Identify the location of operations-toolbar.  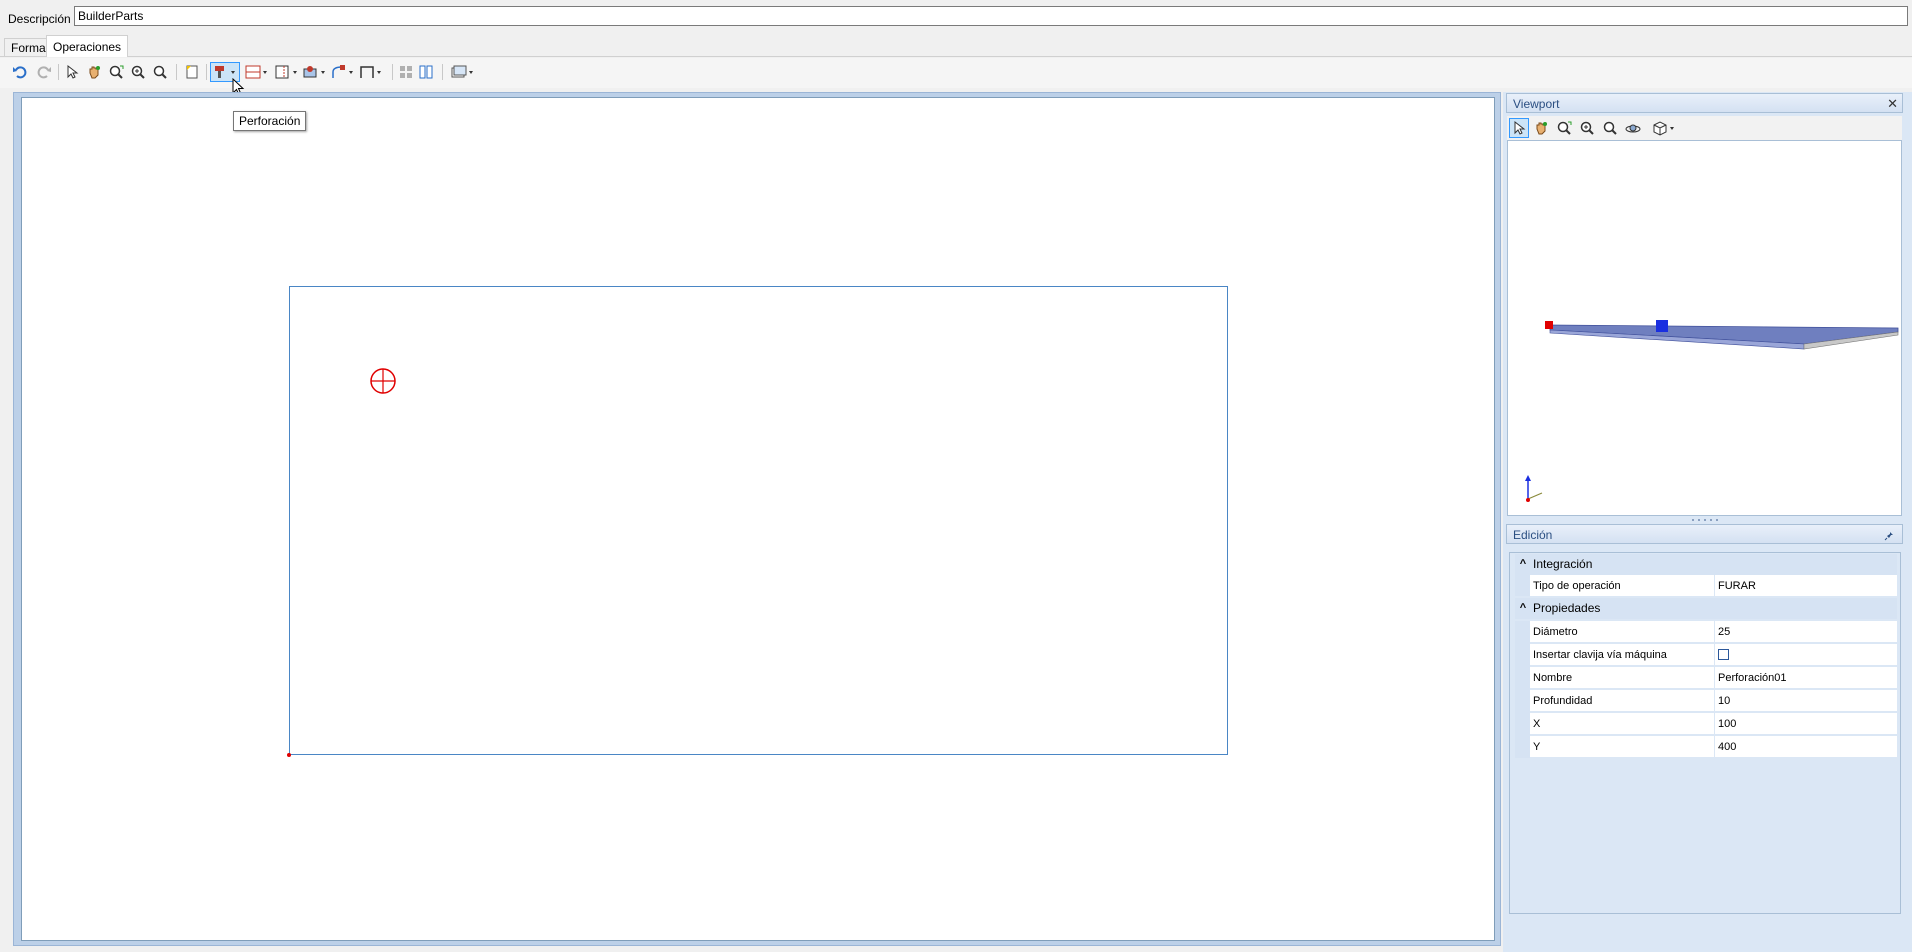
(956, 73).